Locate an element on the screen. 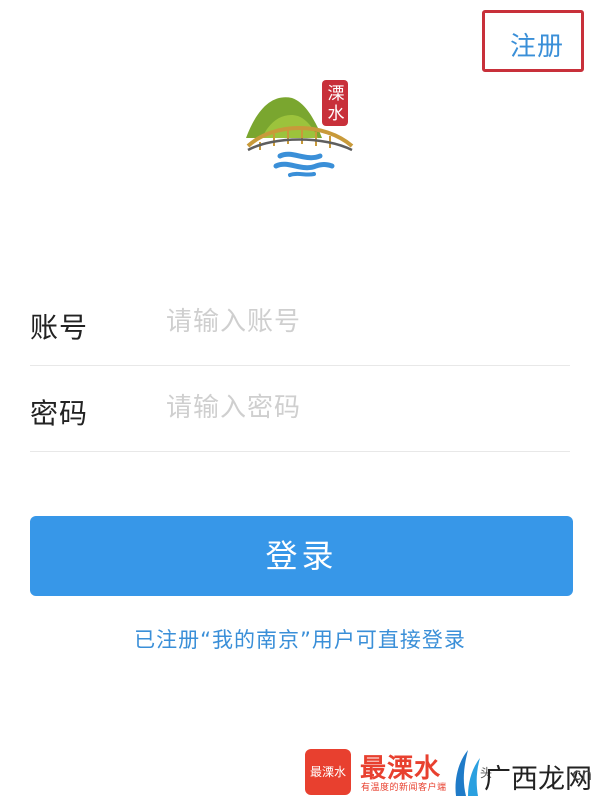 Image resolution: width=600 pixels, height=803 pixels. account-label: 账号 is located at coordinates (59, 327).